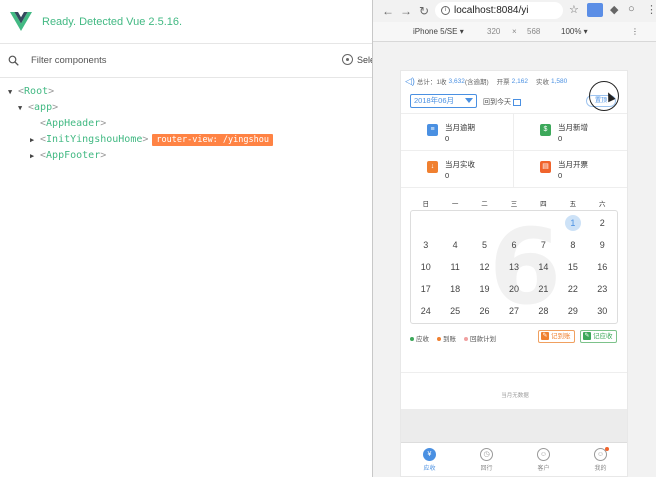  Describe the element at coordinates (543, 267) in the screenshot. I see `calendar-day: 14` at that location.